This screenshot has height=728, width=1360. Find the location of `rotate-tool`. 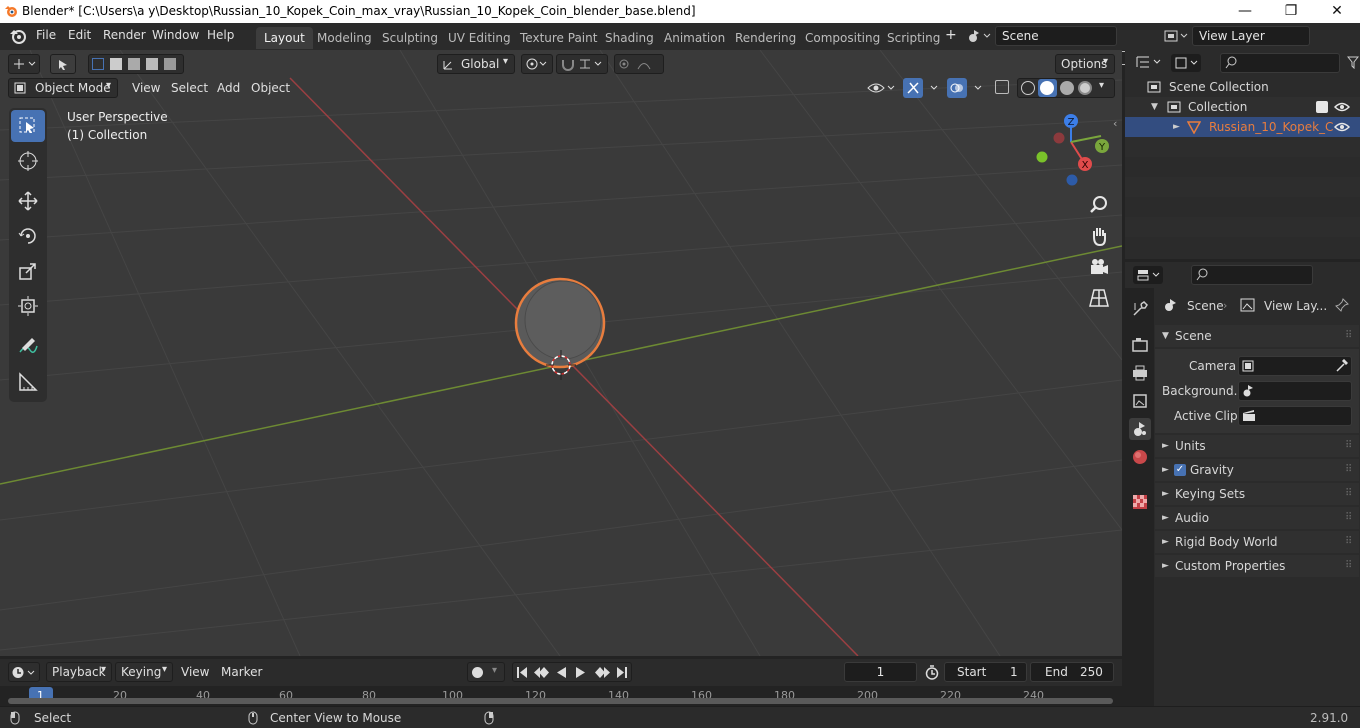

rotate-tool is located at coordinates (28, 236).